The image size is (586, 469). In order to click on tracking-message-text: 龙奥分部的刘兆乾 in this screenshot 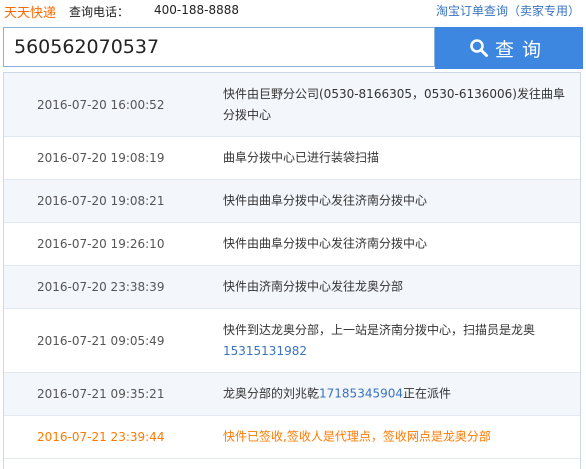, I will do `click(271, 393)`.